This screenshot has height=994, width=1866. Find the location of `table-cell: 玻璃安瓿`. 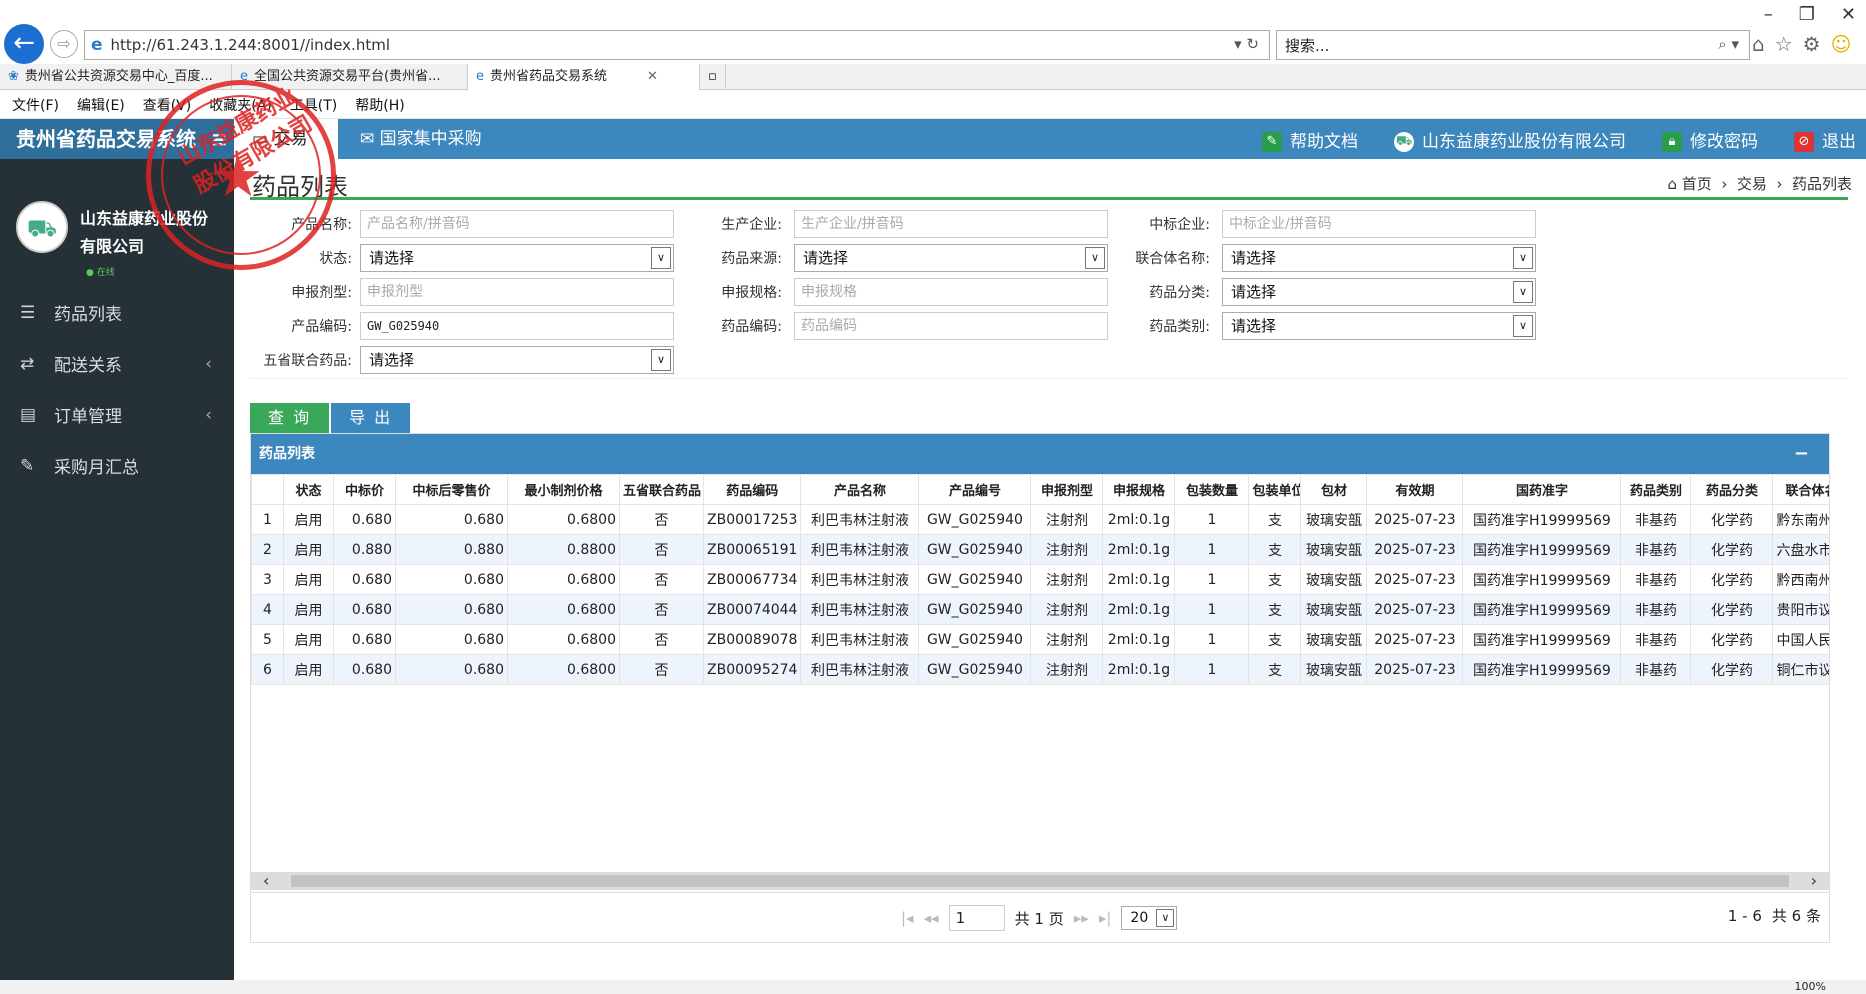

table-cell: 玻璃安瓿 is located at coordinates (1334, 639).